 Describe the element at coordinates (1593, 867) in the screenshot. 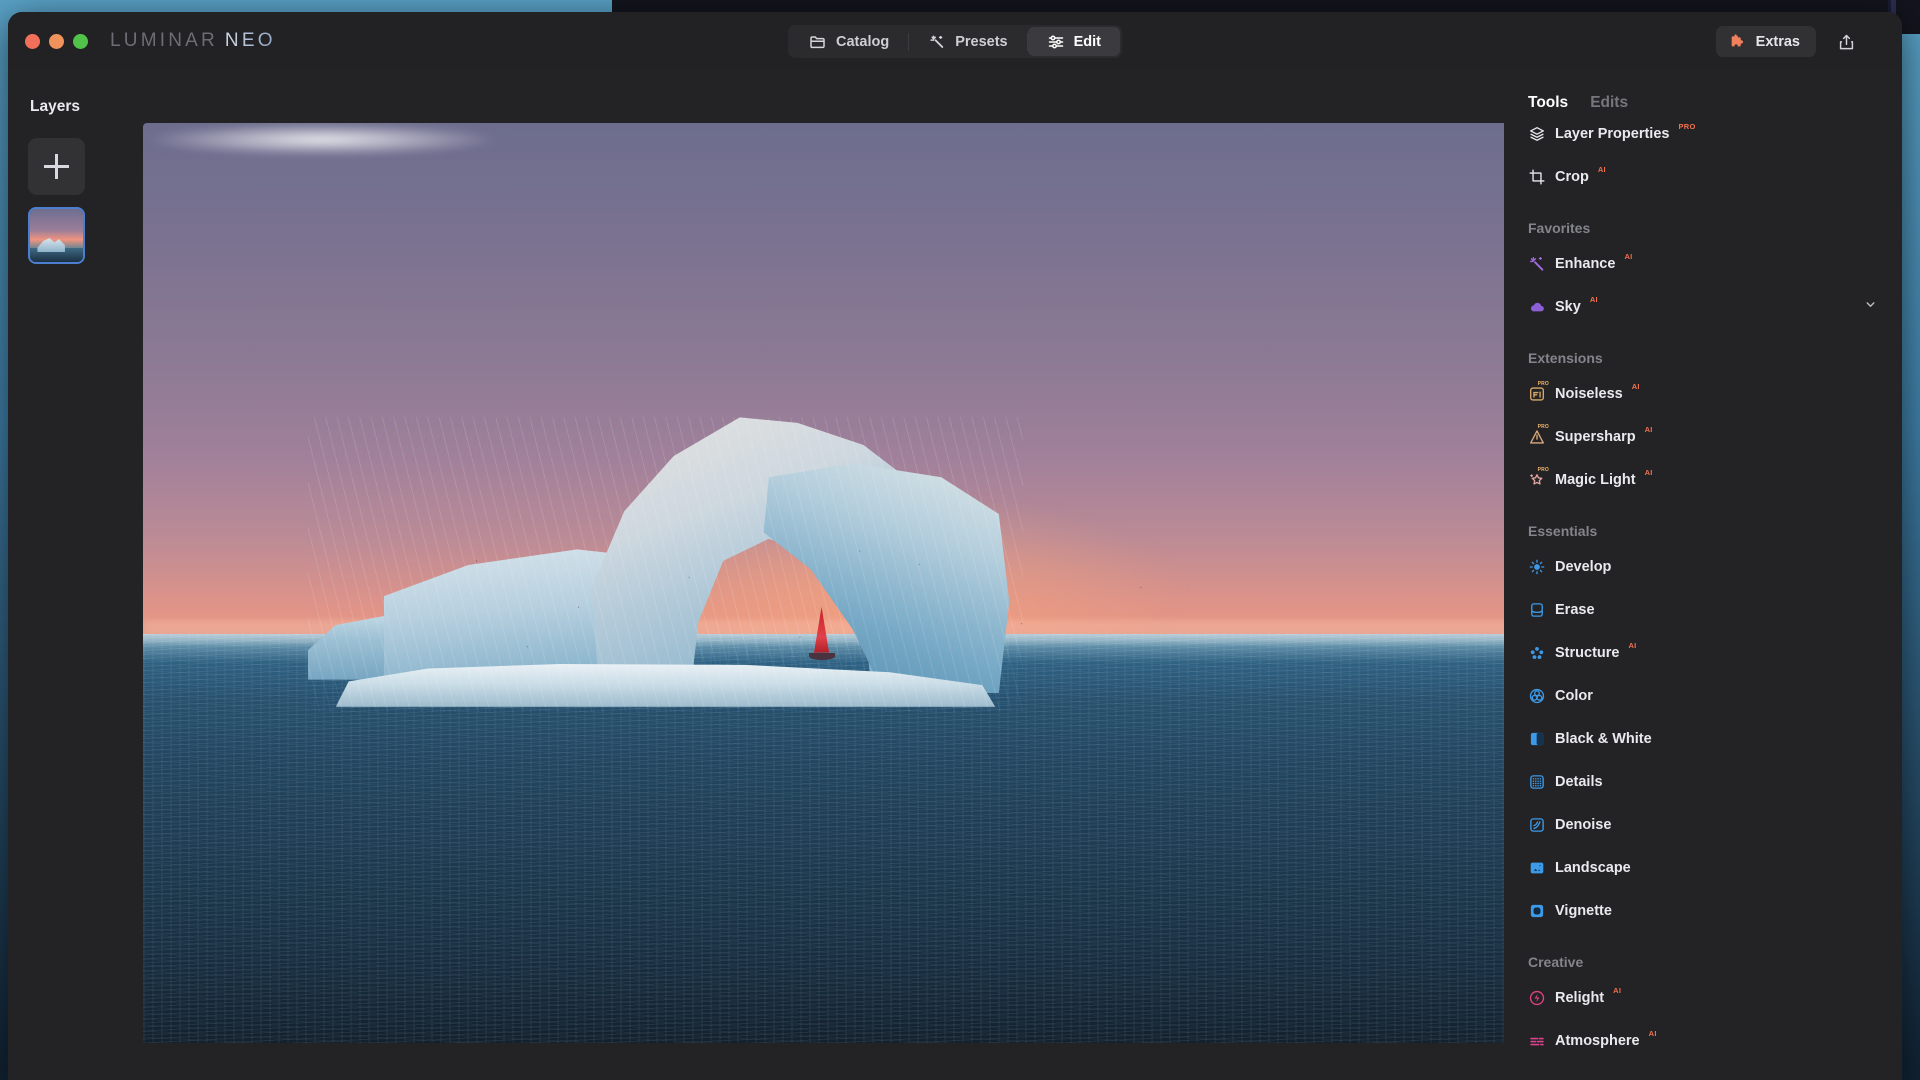

I see `tool-item-label: Landscape` at that location.